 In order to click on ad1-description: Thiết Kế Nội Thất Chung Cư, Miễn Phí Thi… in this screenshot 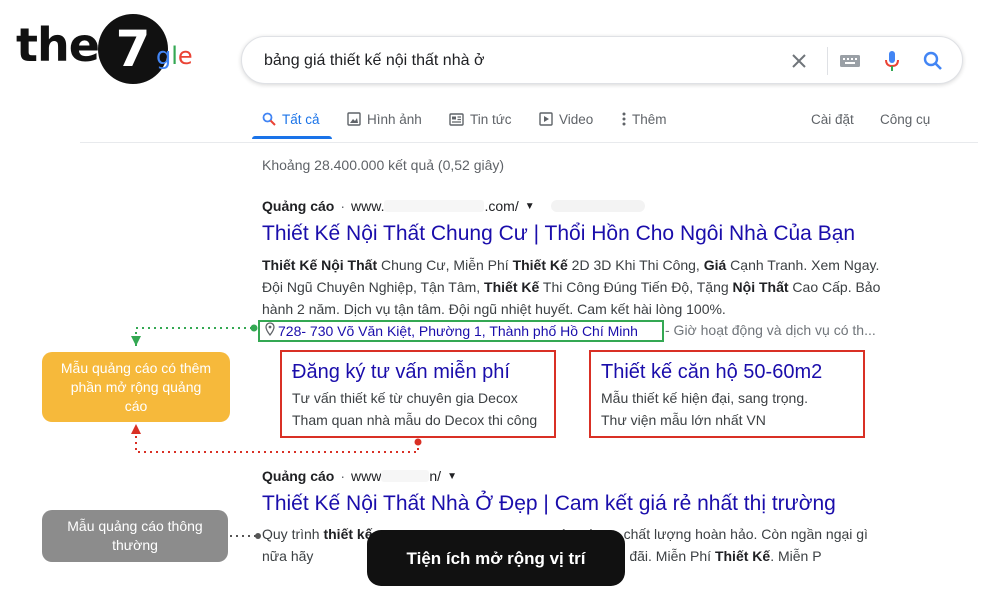, I will do `click(571, 287)`.